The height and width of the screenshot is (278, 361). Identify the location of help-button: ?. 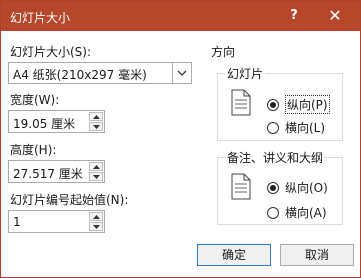
(294, 16).